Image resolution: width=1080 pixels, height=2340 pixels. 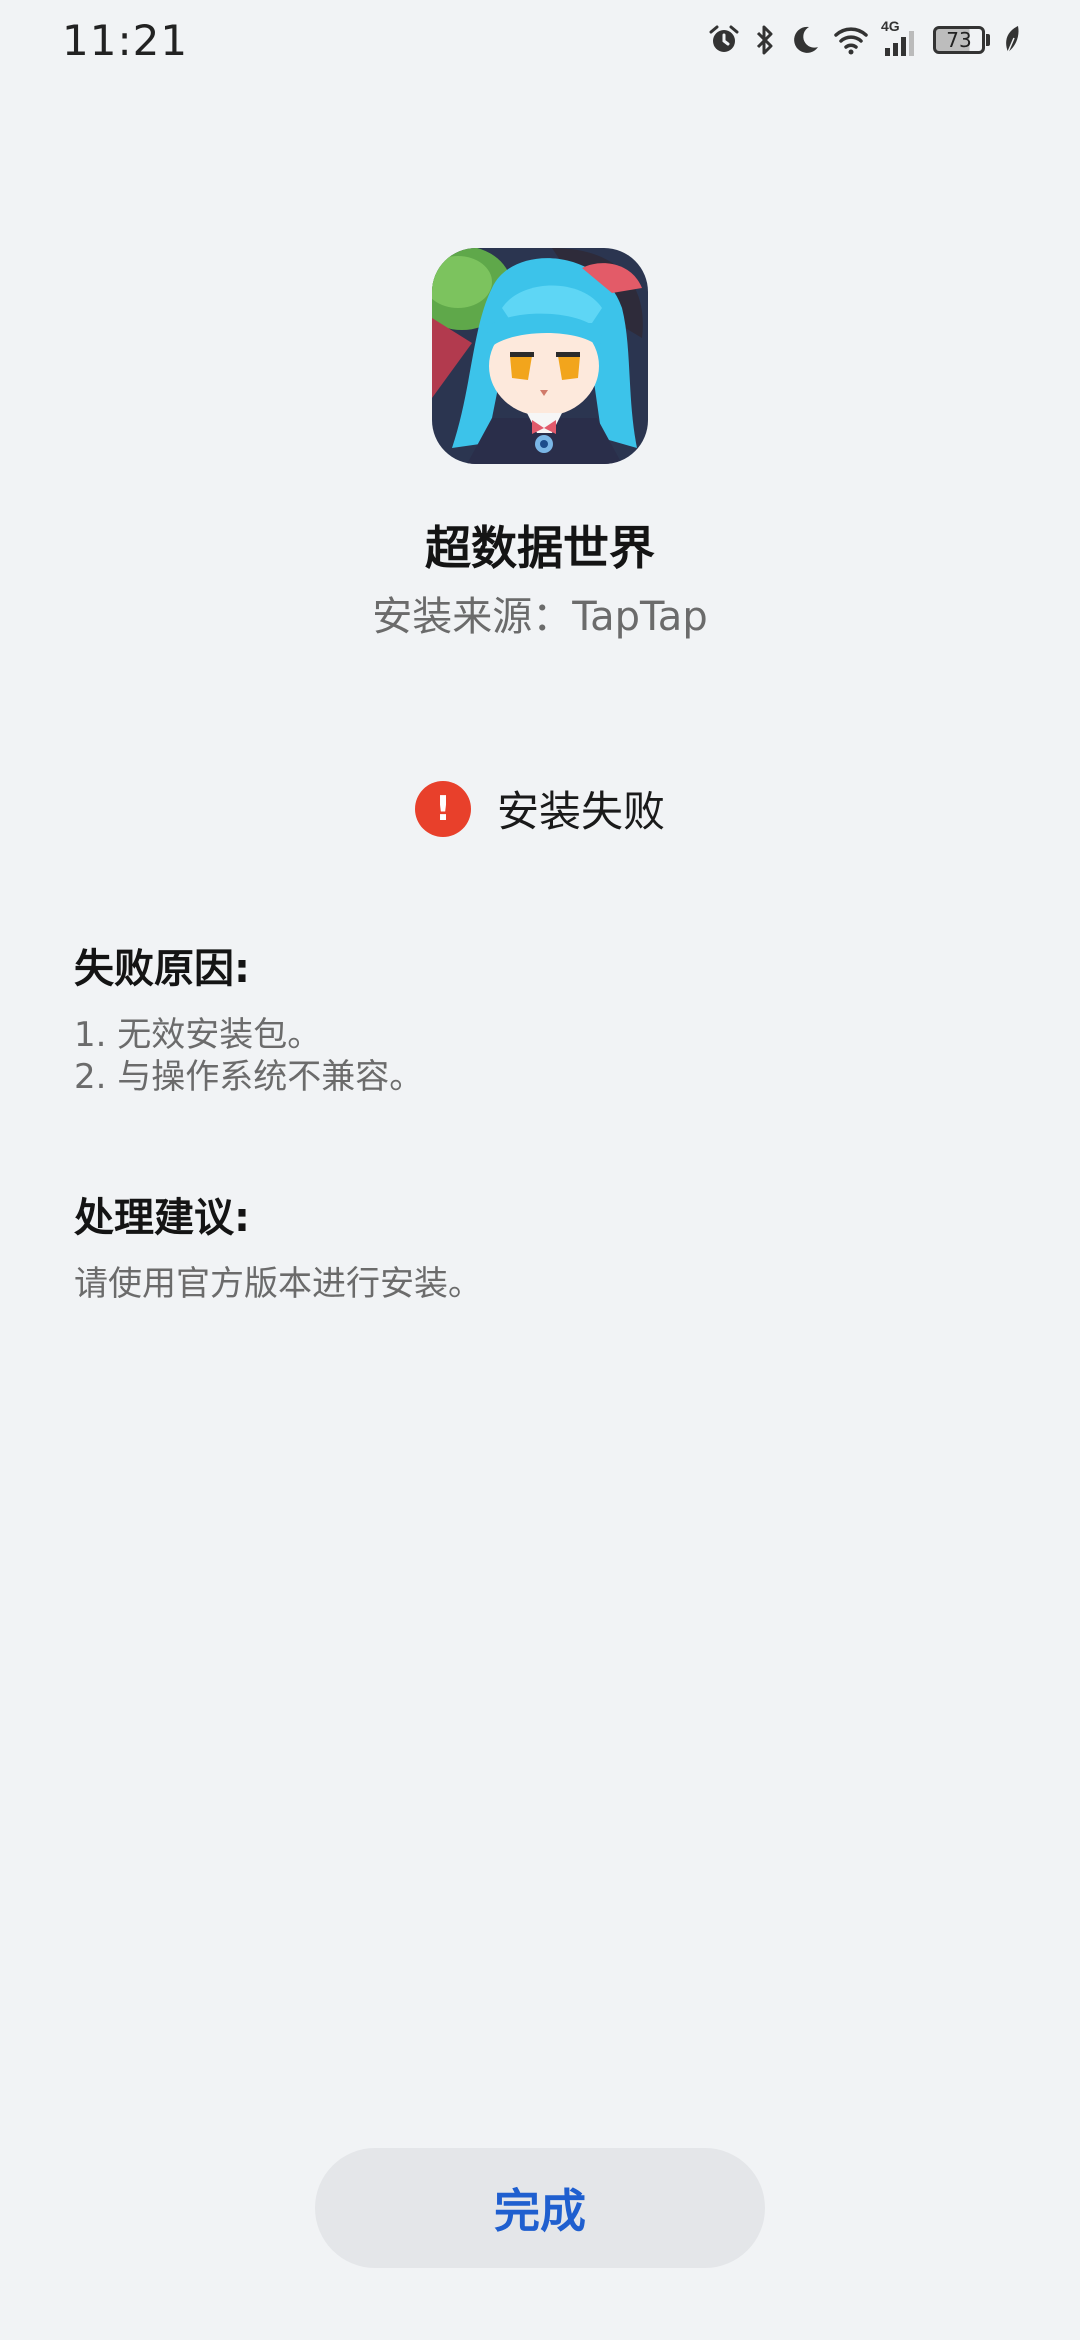 I want to click on suggestions: 处理建议: 请使用官方版本进行安装。, so click(x=540, y=1245).